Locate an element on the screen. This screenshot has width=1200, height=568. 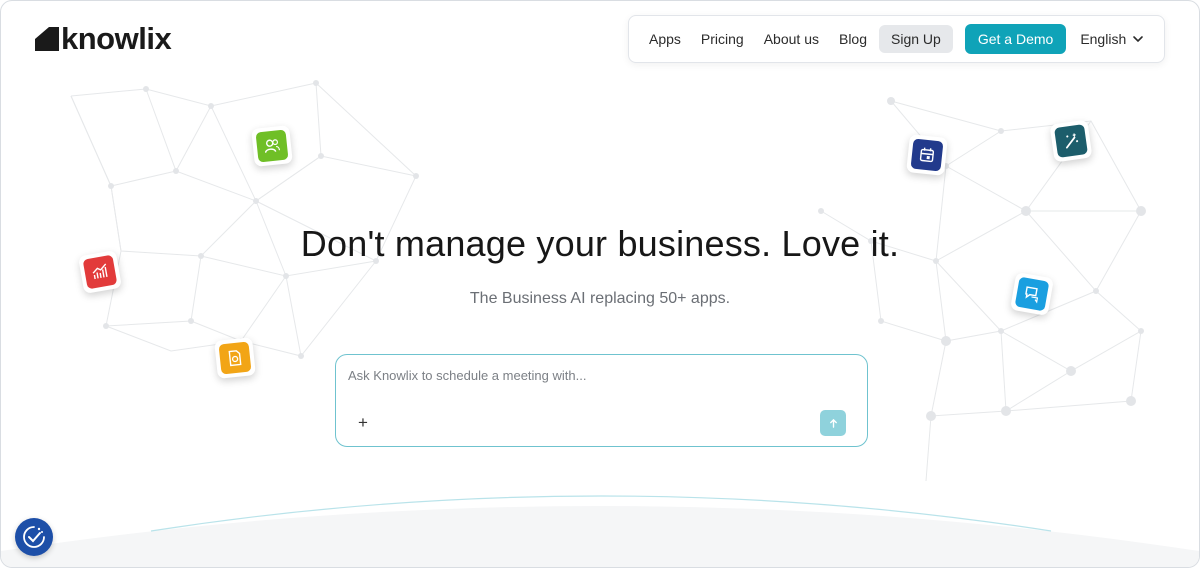
attach-plus-button: + is located at coordinates (363, 423).